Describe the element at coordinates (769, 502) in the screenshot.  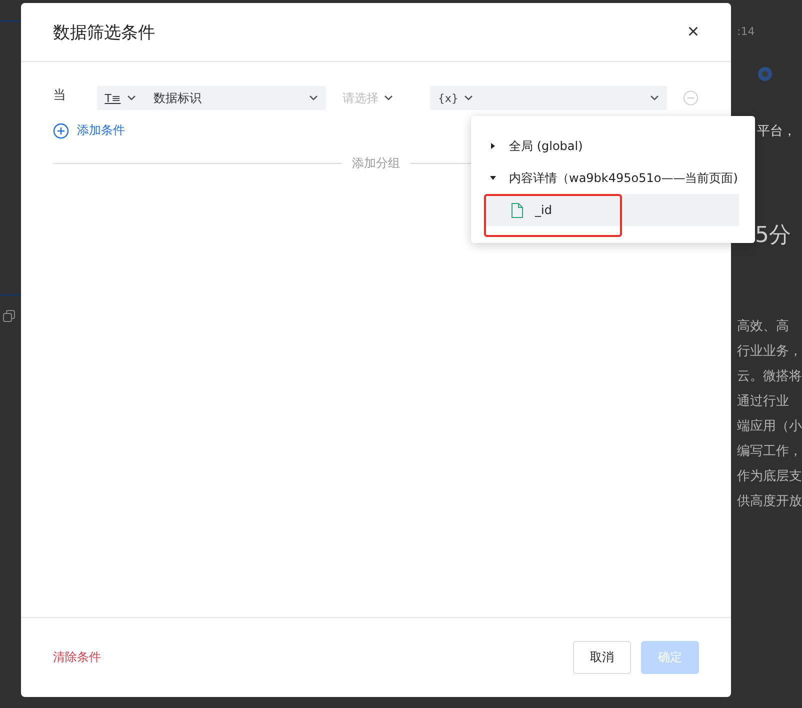
I see `page-text: 供高度开放` at that location.